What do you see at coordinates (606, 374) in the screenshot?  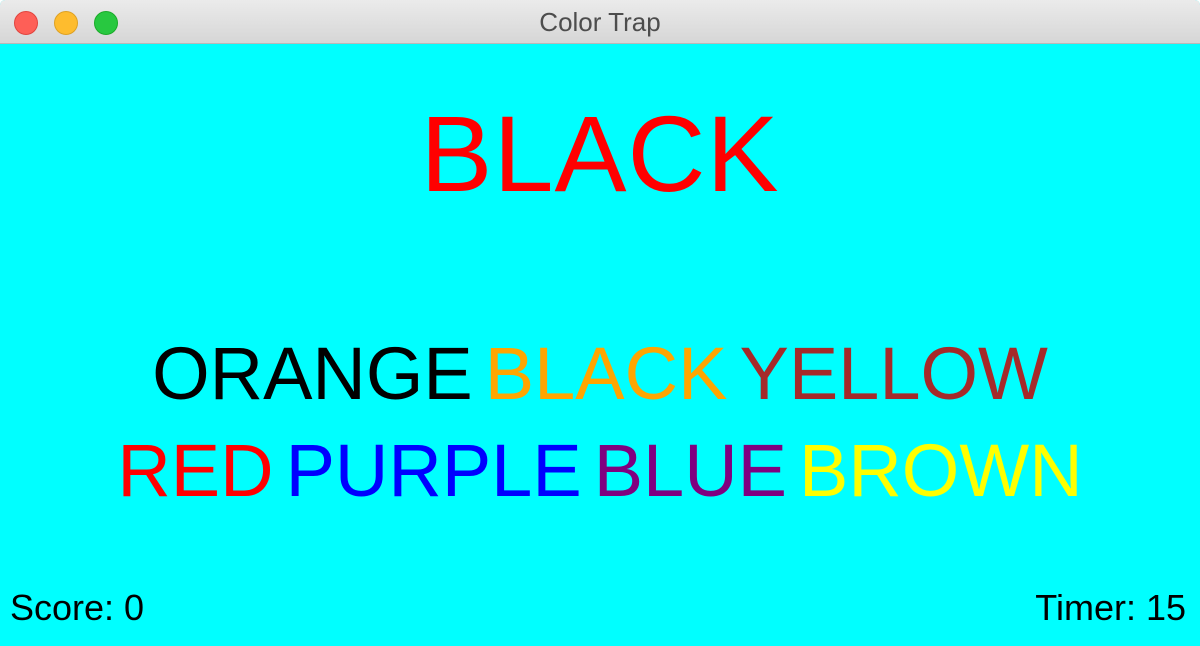 I see `choice-word: BLACK` at bounding box center [606, 374].